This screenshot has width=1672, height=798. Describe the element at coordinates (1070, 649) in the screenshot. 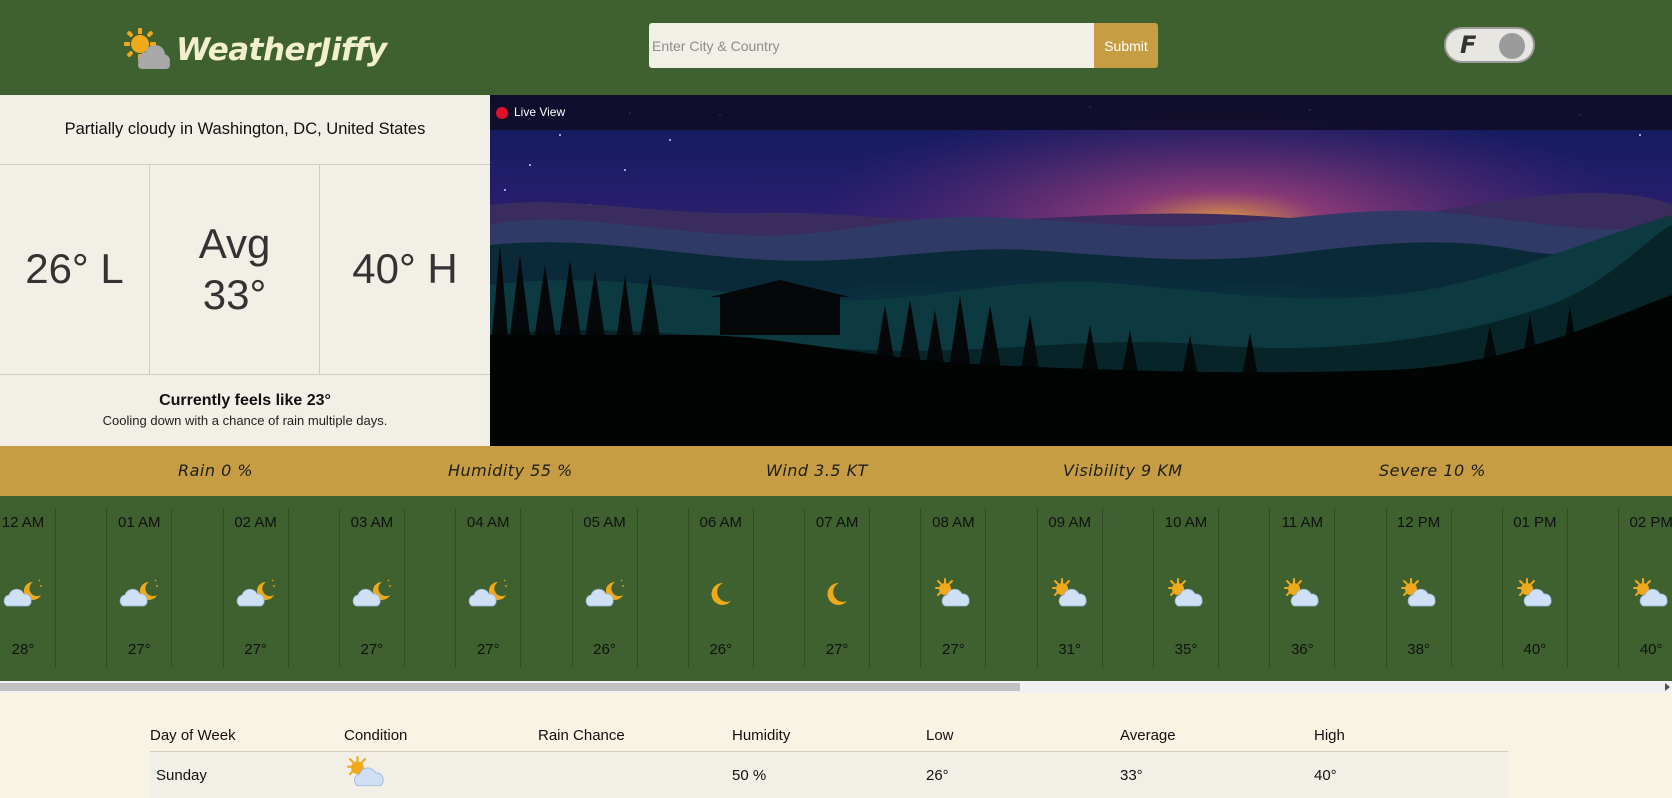

I see `hour-temp: 31°` at that location.